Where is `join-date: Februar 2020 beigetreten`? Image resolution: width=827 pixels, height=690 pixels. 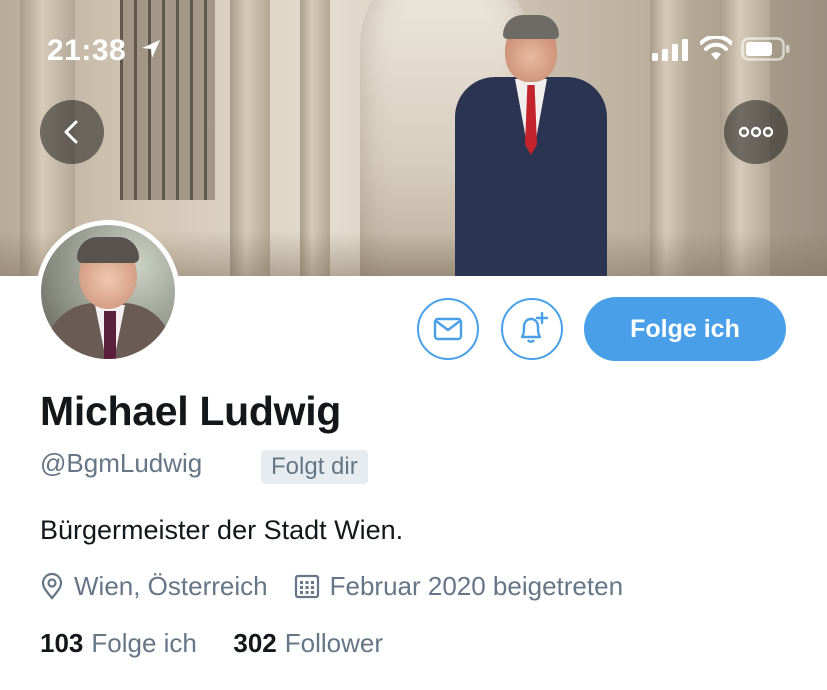
join-date: Februar 2020 beigetreten is located at coordinates (458, 586).